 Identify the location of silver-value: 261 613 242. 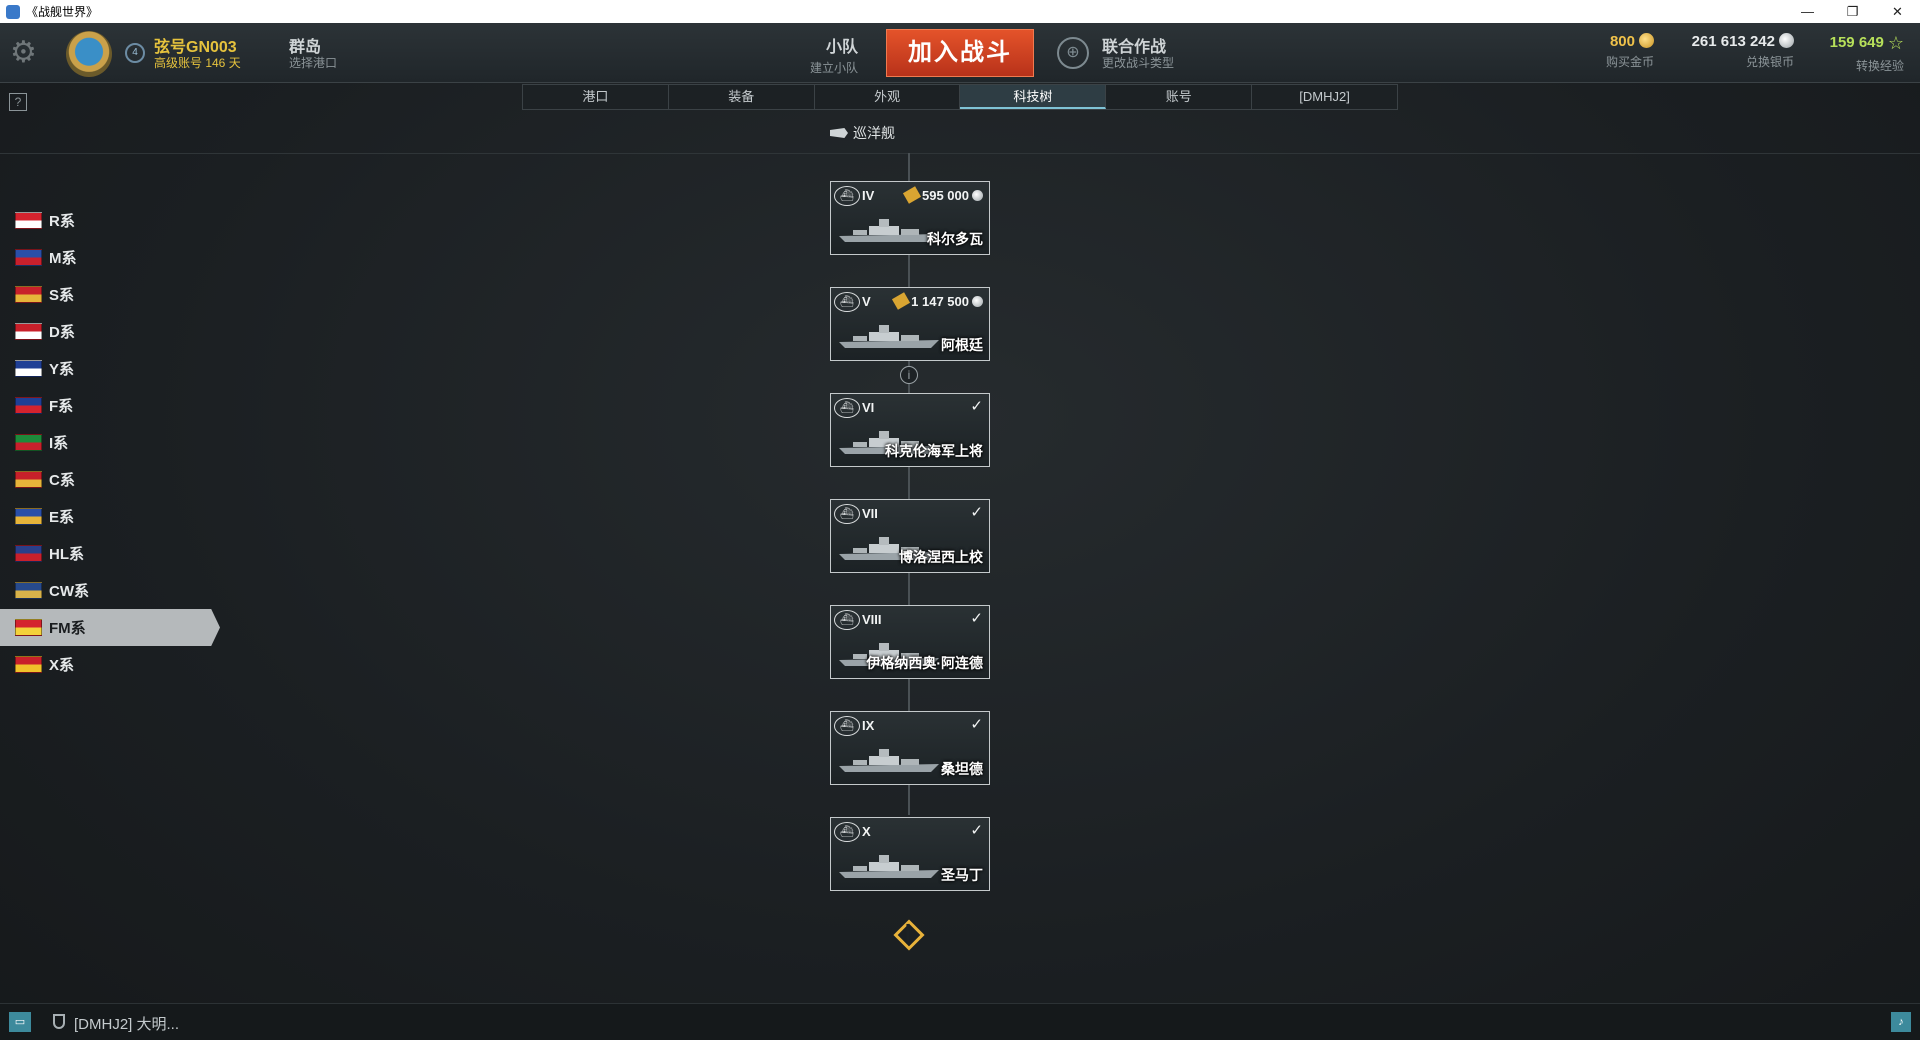
(1733, 41).